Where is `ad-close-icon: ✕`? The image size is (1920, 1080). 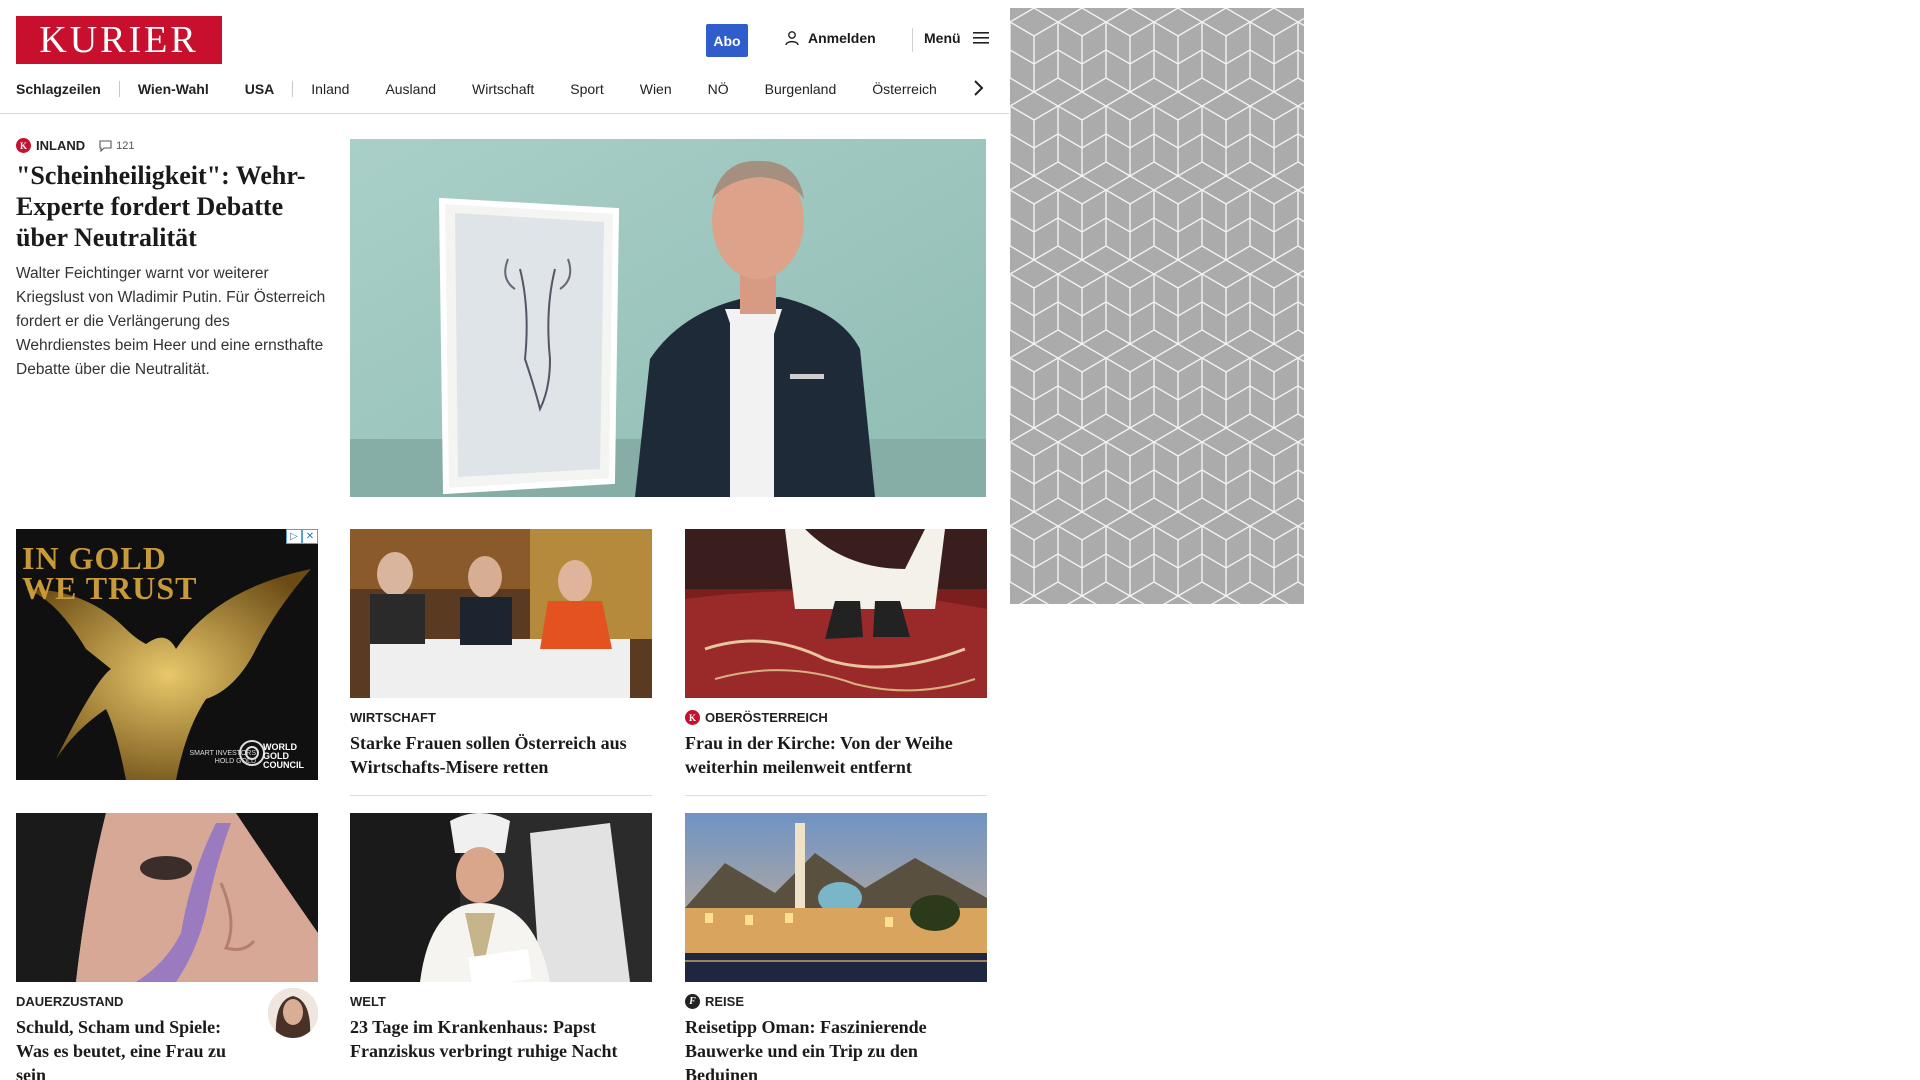 ad-close-icon: ✕ is located at coordinates (310, 536).